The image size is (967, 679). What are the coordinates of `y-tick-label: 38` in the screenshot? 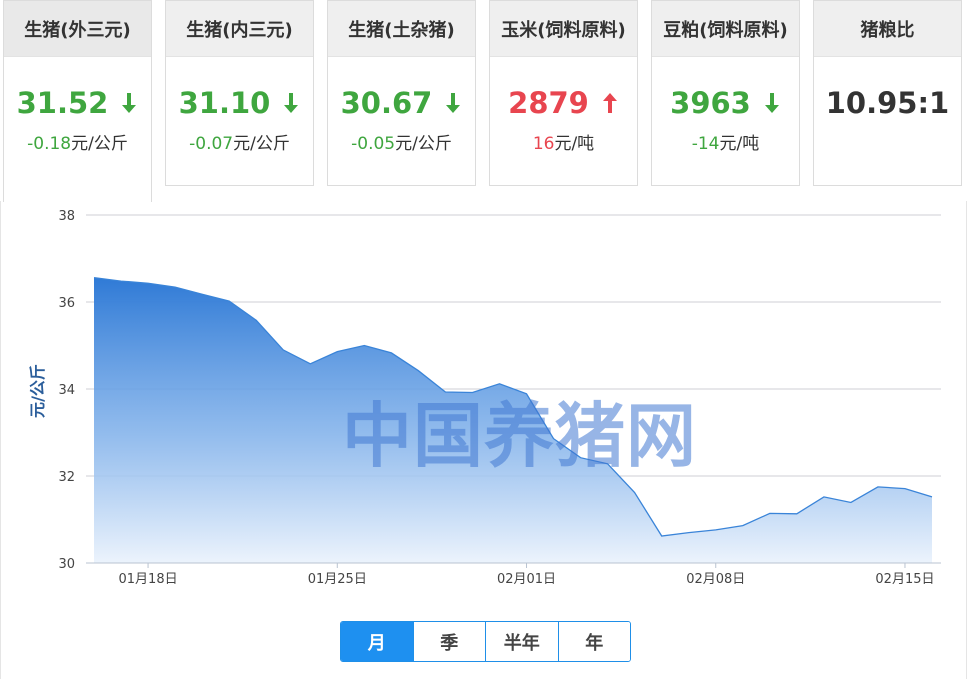 It's located at (66, 216).